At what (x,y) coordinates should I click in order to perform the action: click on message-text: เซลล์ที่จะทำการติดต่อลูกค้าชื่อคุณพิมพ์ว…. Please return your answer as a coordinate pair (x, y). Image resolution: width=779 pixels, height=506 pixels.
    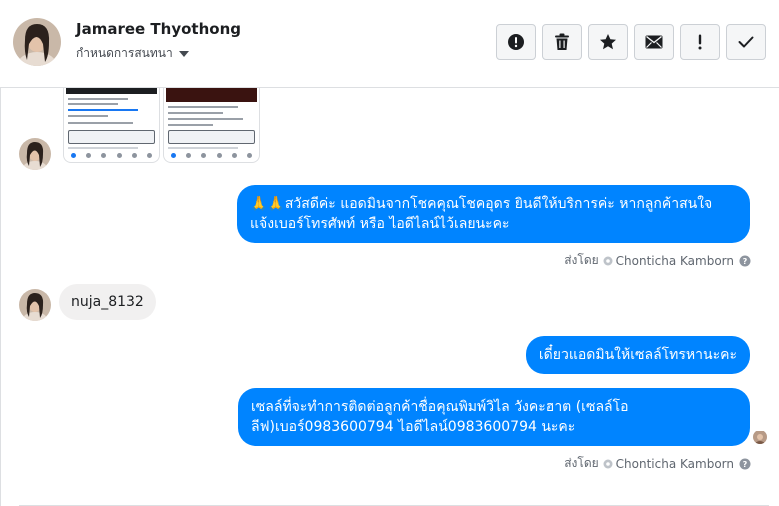
    Looking at the image, I should click on (440, 417).